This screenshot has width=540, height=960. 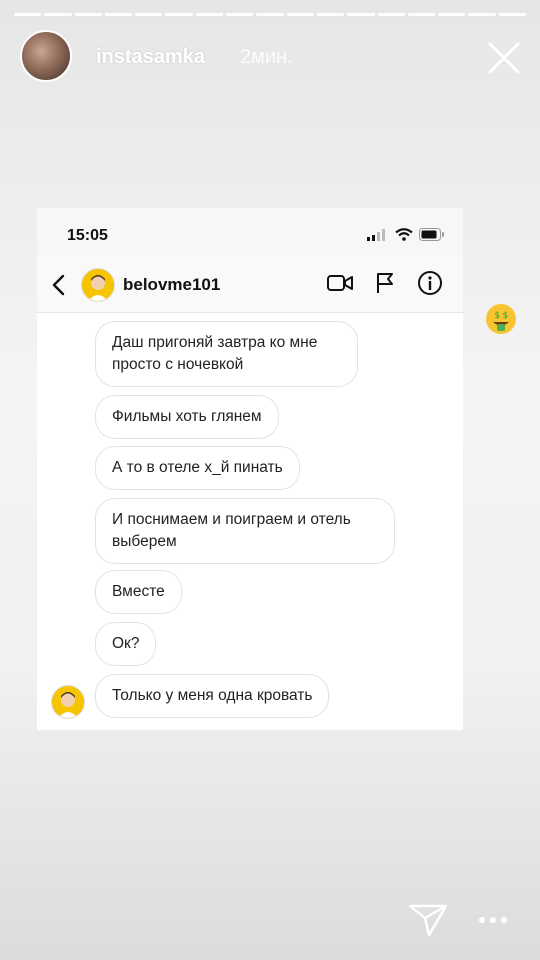 What do you see at coordinates (245, 531) in the screenshot?
I see `message-bubble: И поснимаем и поиграем и отель выберем` at bounding box center [245, 531].